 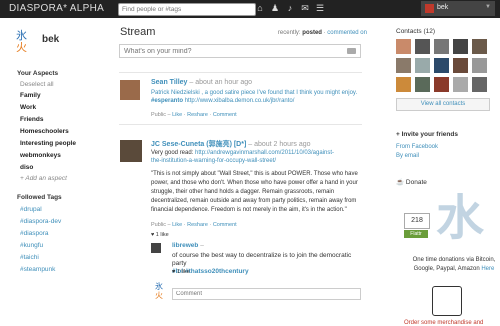 I want to click on author-link: Sean Tilley, so click(x=169, y=82).